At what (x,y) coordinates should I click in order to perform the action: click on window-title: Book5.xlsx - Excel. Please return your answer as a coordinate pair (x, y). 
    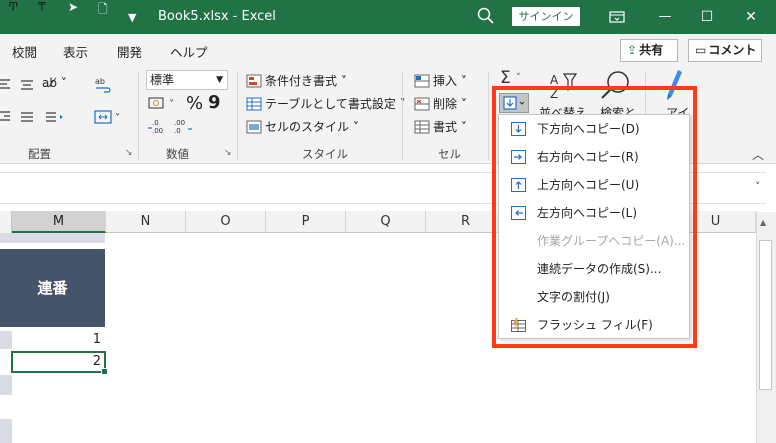
    Looking at the image, I should click on (217, 16).